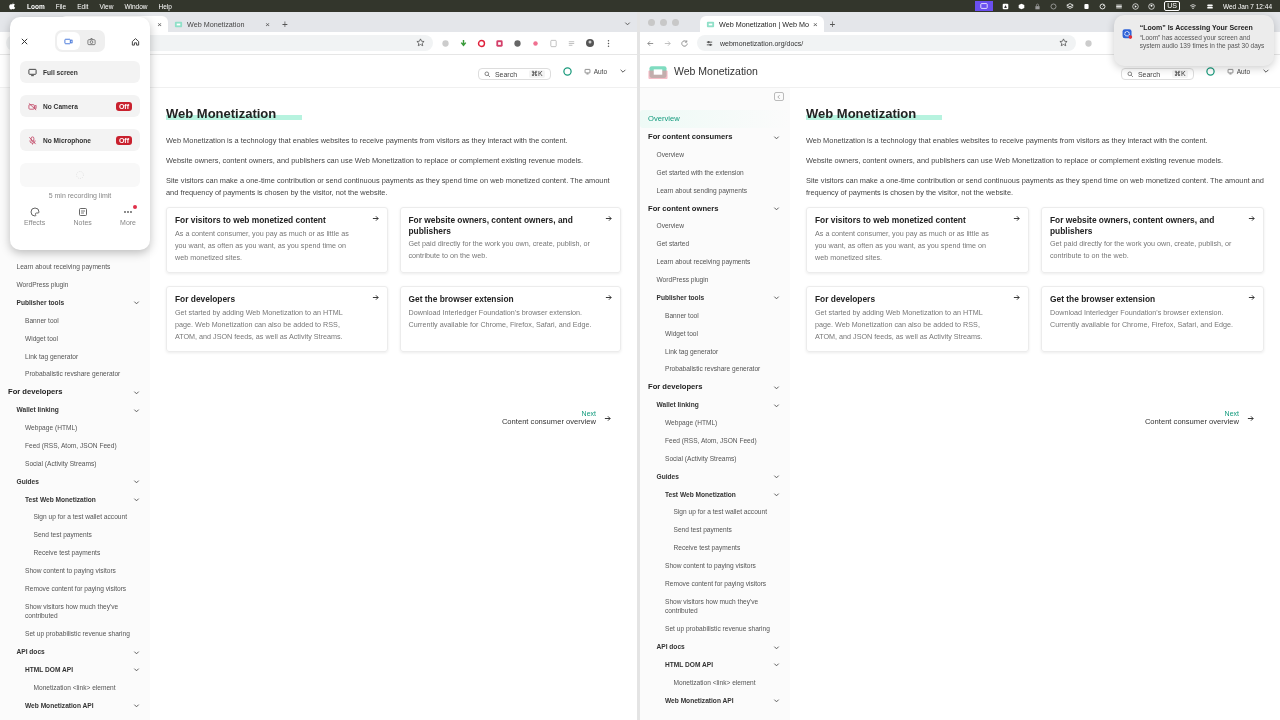 The image size is (1280, 720). Describe the element at coordinates (1070, 6) in the screenshot. I see `layers-icon` at that location.